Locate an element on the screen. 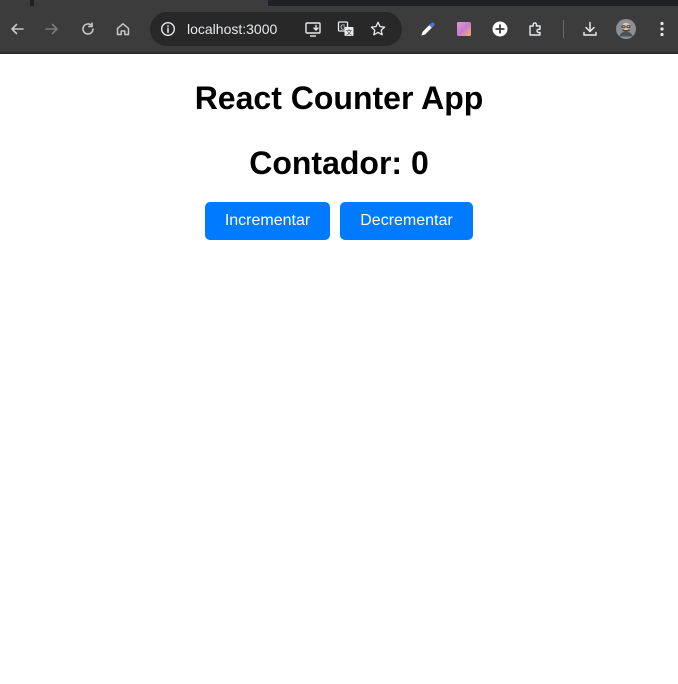 This screenshot has width=678, height=684. site-info-icon is located at coordinates (168, 29).